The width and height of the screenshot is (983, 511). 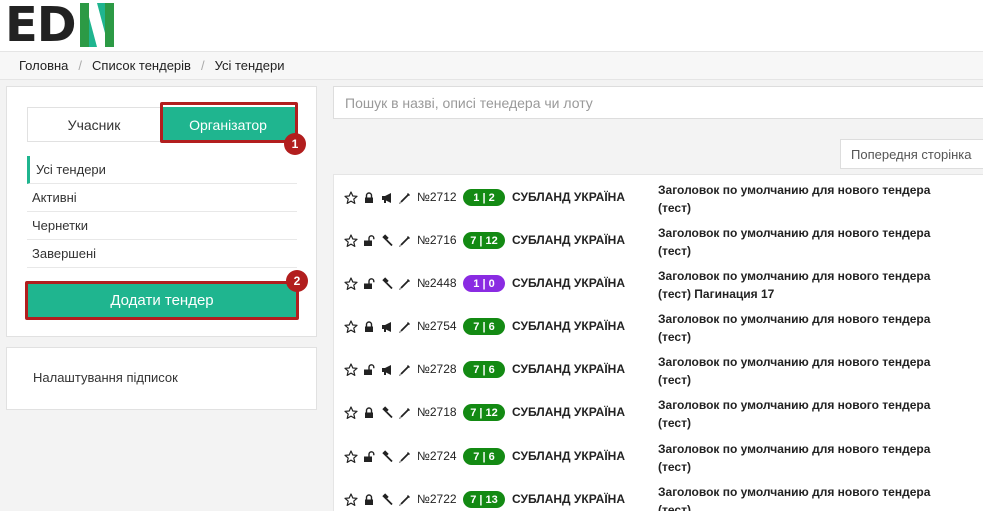 What do you see at coordinates (162, 170) in the screenshot?
I see `menu-item-all: Усі тендери` at bounding box center [162, 170].